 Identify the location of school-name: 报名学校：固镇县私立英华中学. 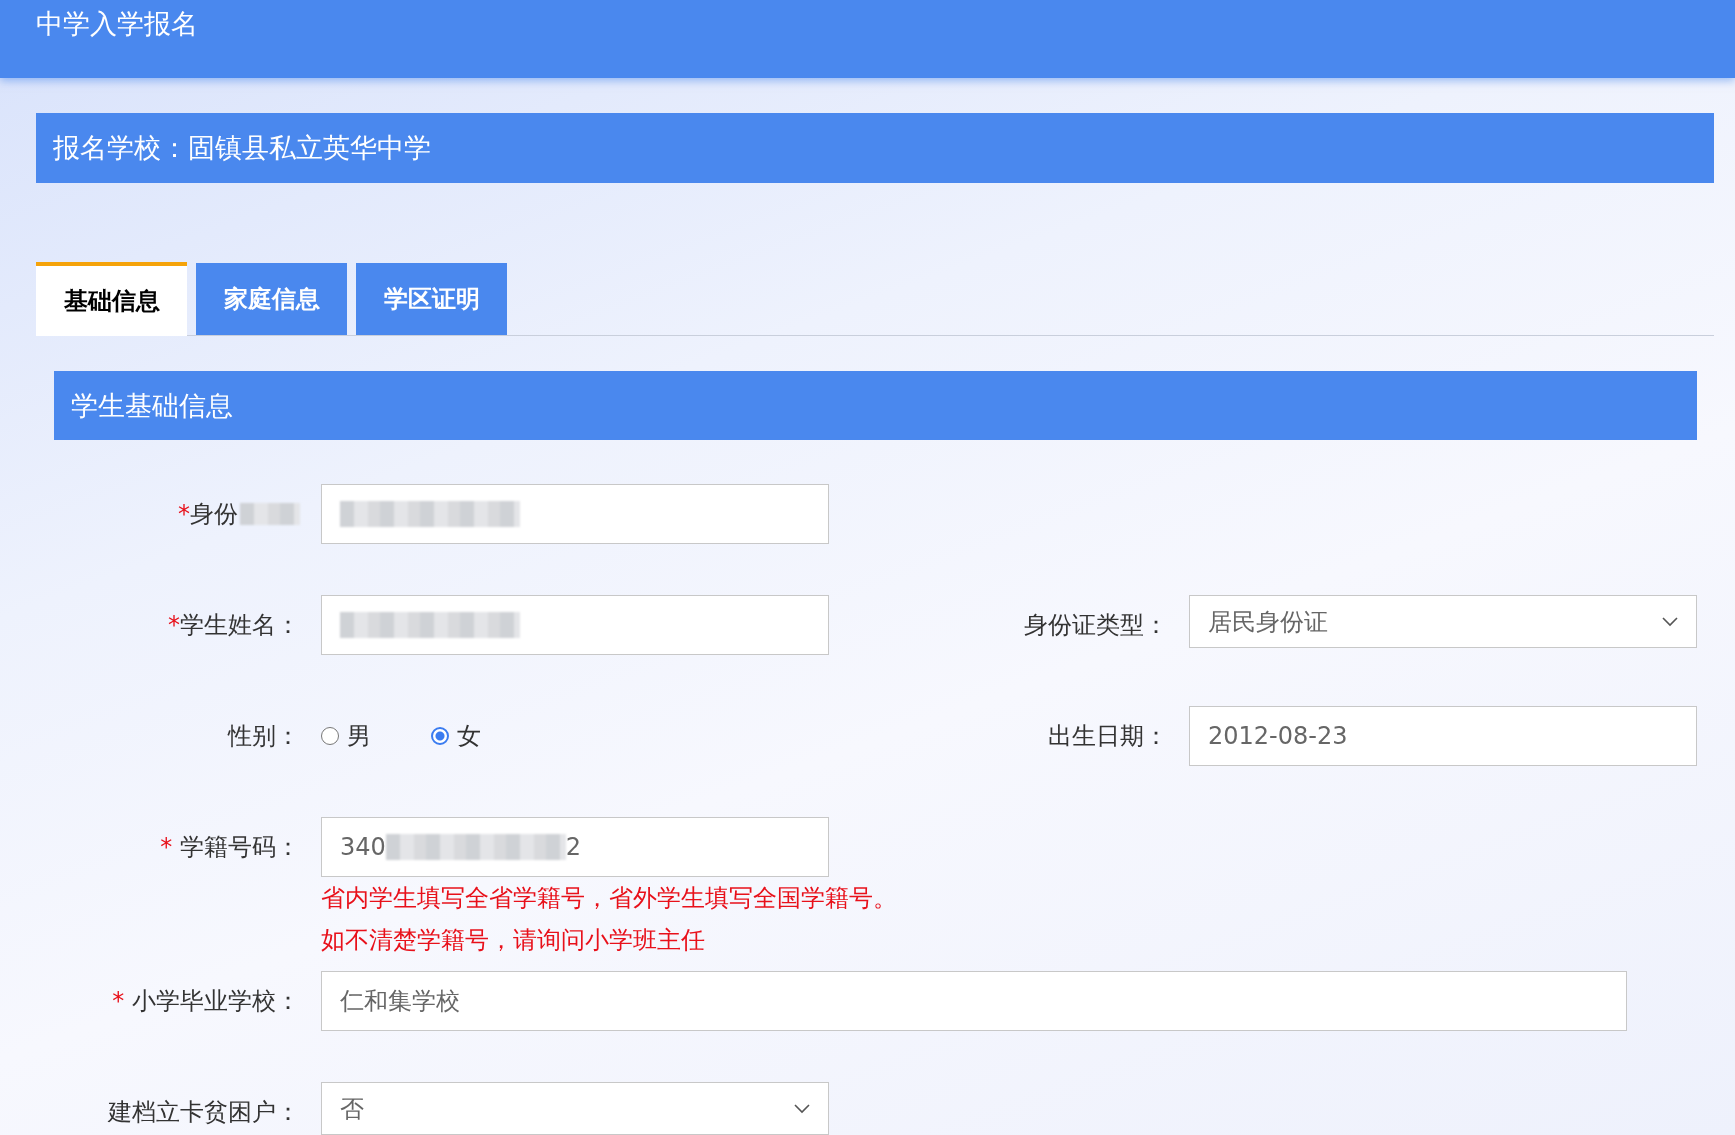
(242, 148).